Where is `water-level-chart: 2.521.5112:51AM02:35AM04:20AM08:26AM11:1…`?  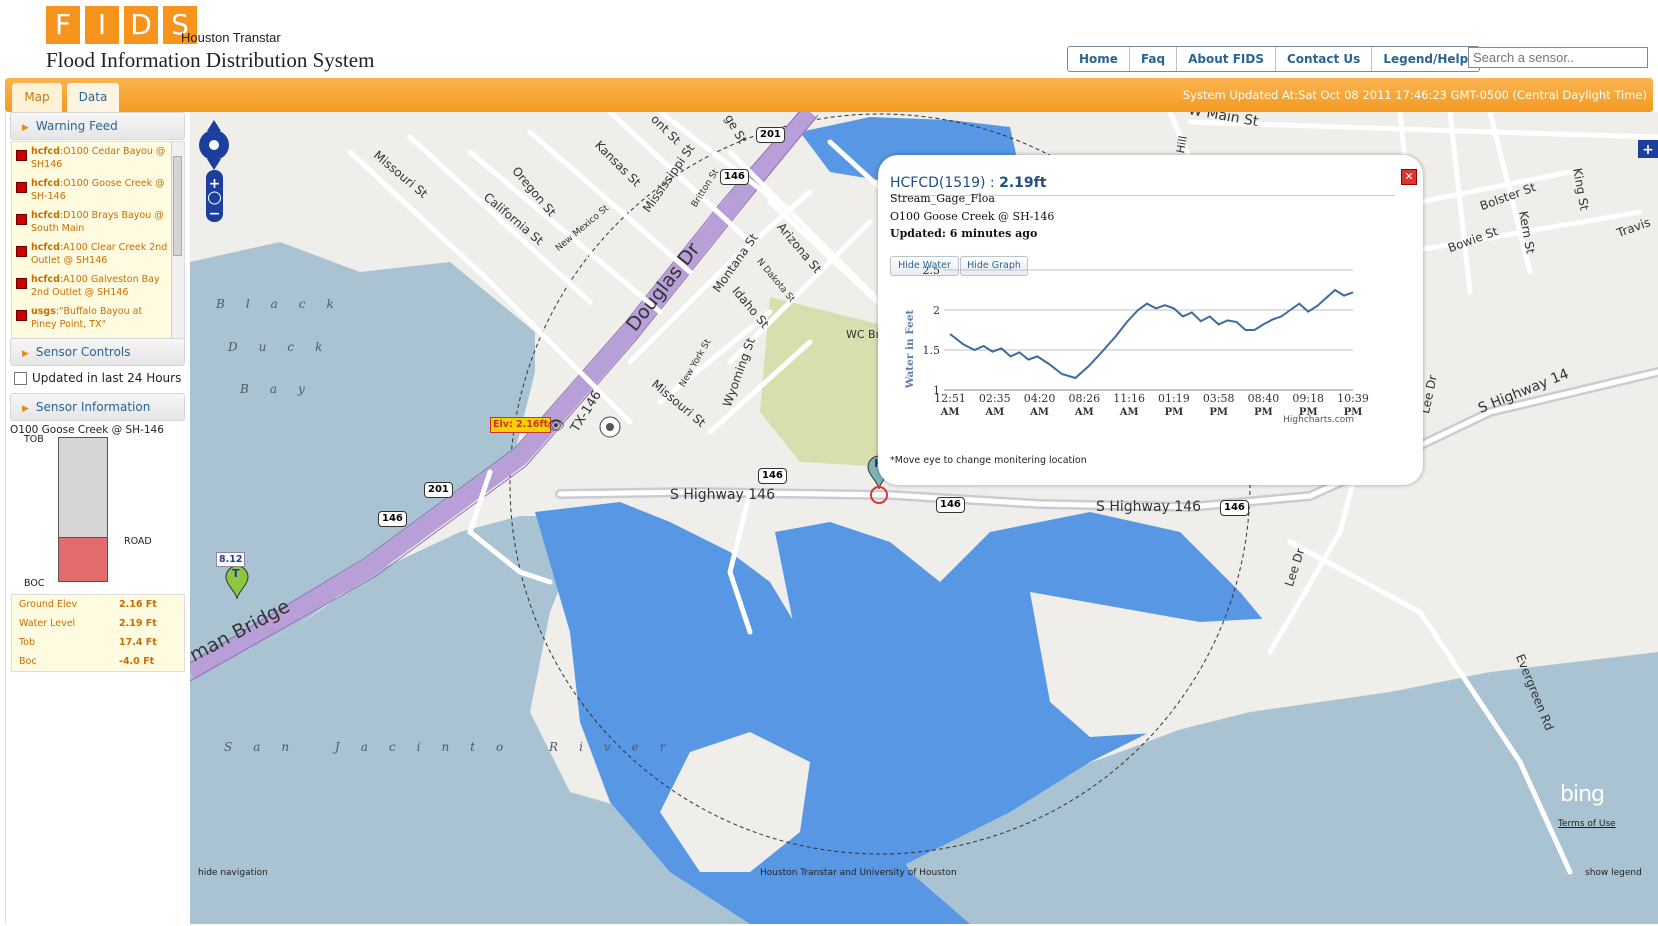 water-level-chart: 2.521.5112:51AM02:35AM04:20AM08:26AM11:1… is located at coordinates (1136, 346).